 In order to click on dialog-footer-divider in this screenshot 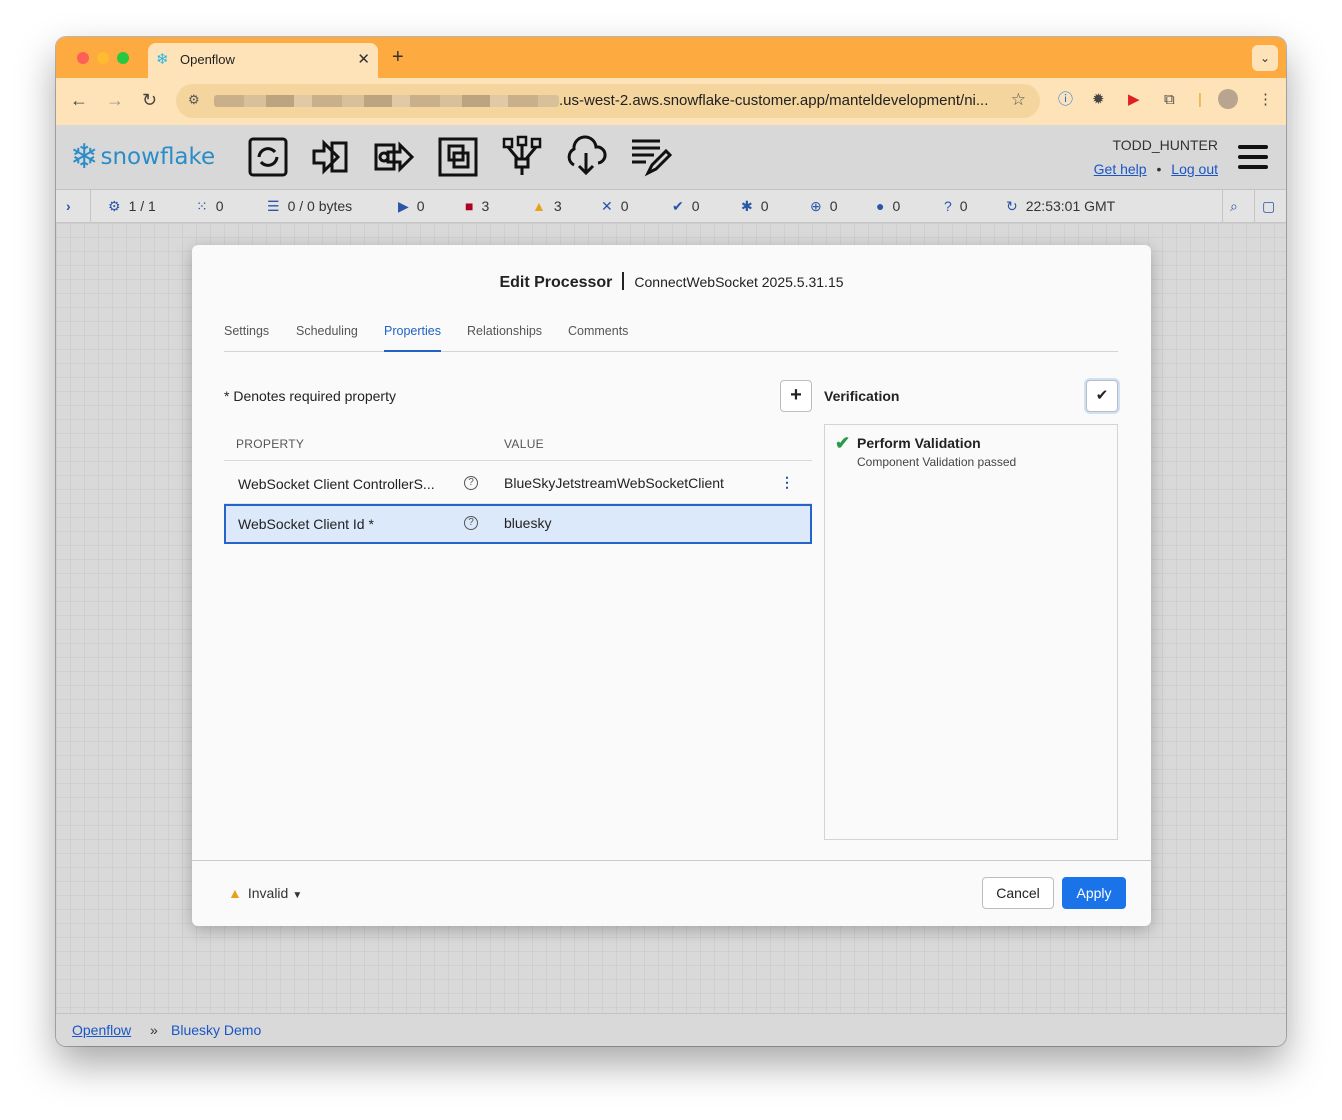, I will do `click(671, 860)`.